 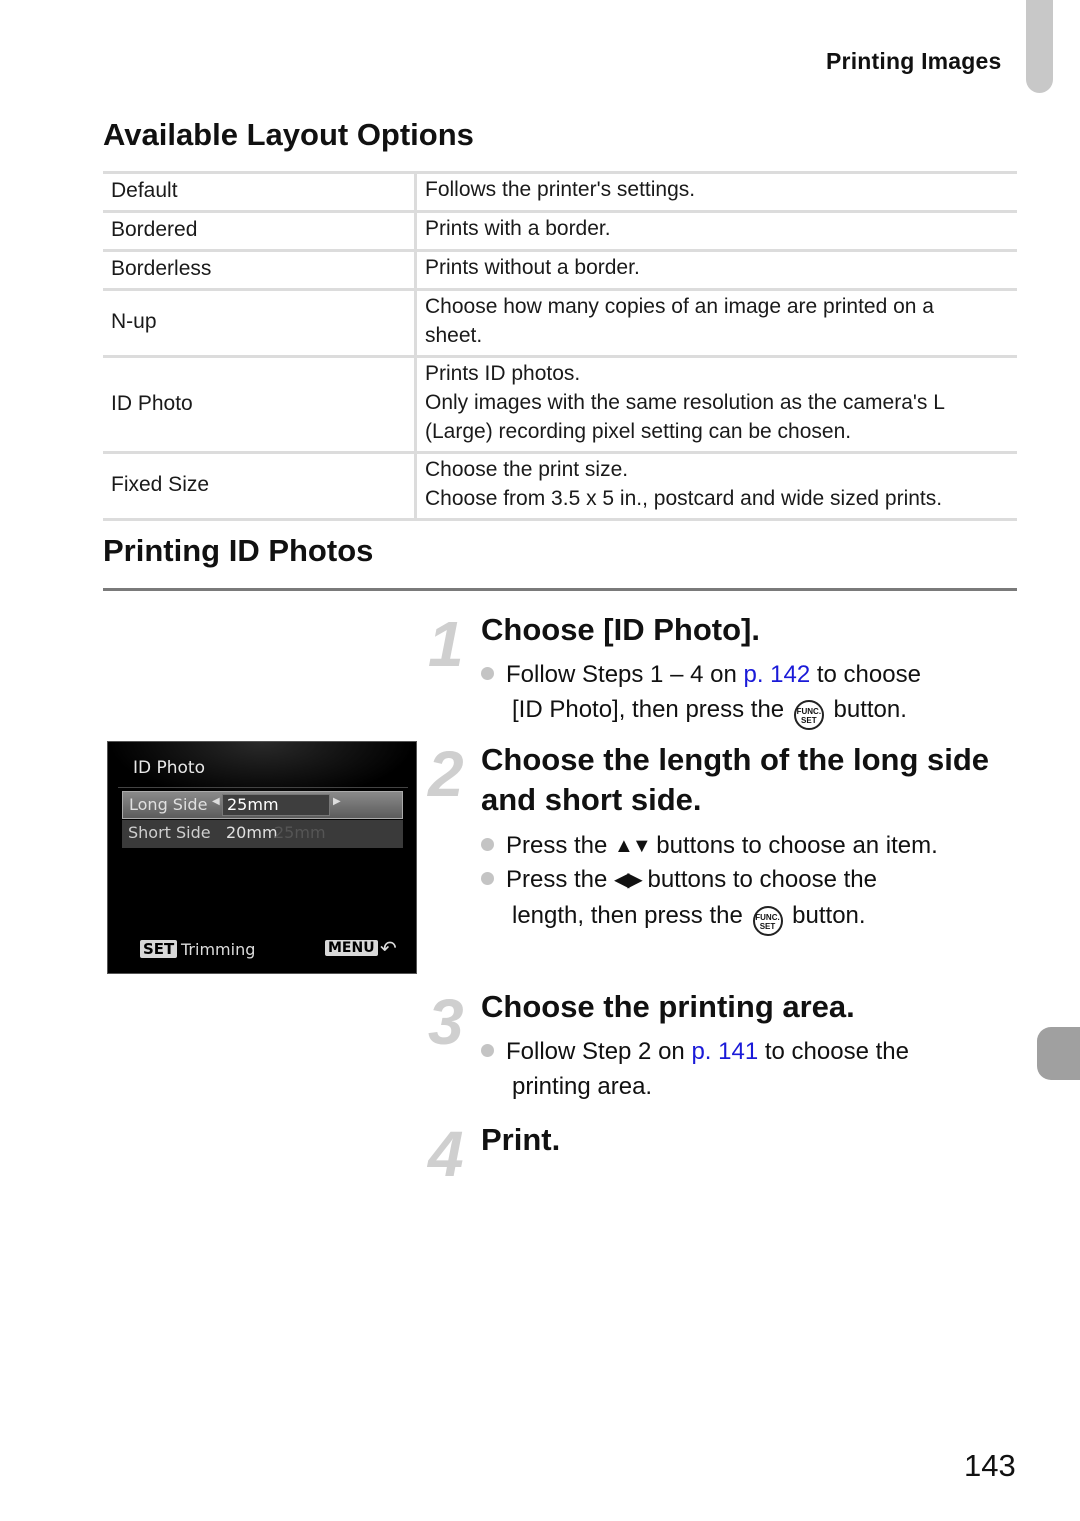 What do you see at coordinates (169, 832) in the screenshot?
I see `short-side-label: Short Side` at bounding box center [169, 832].